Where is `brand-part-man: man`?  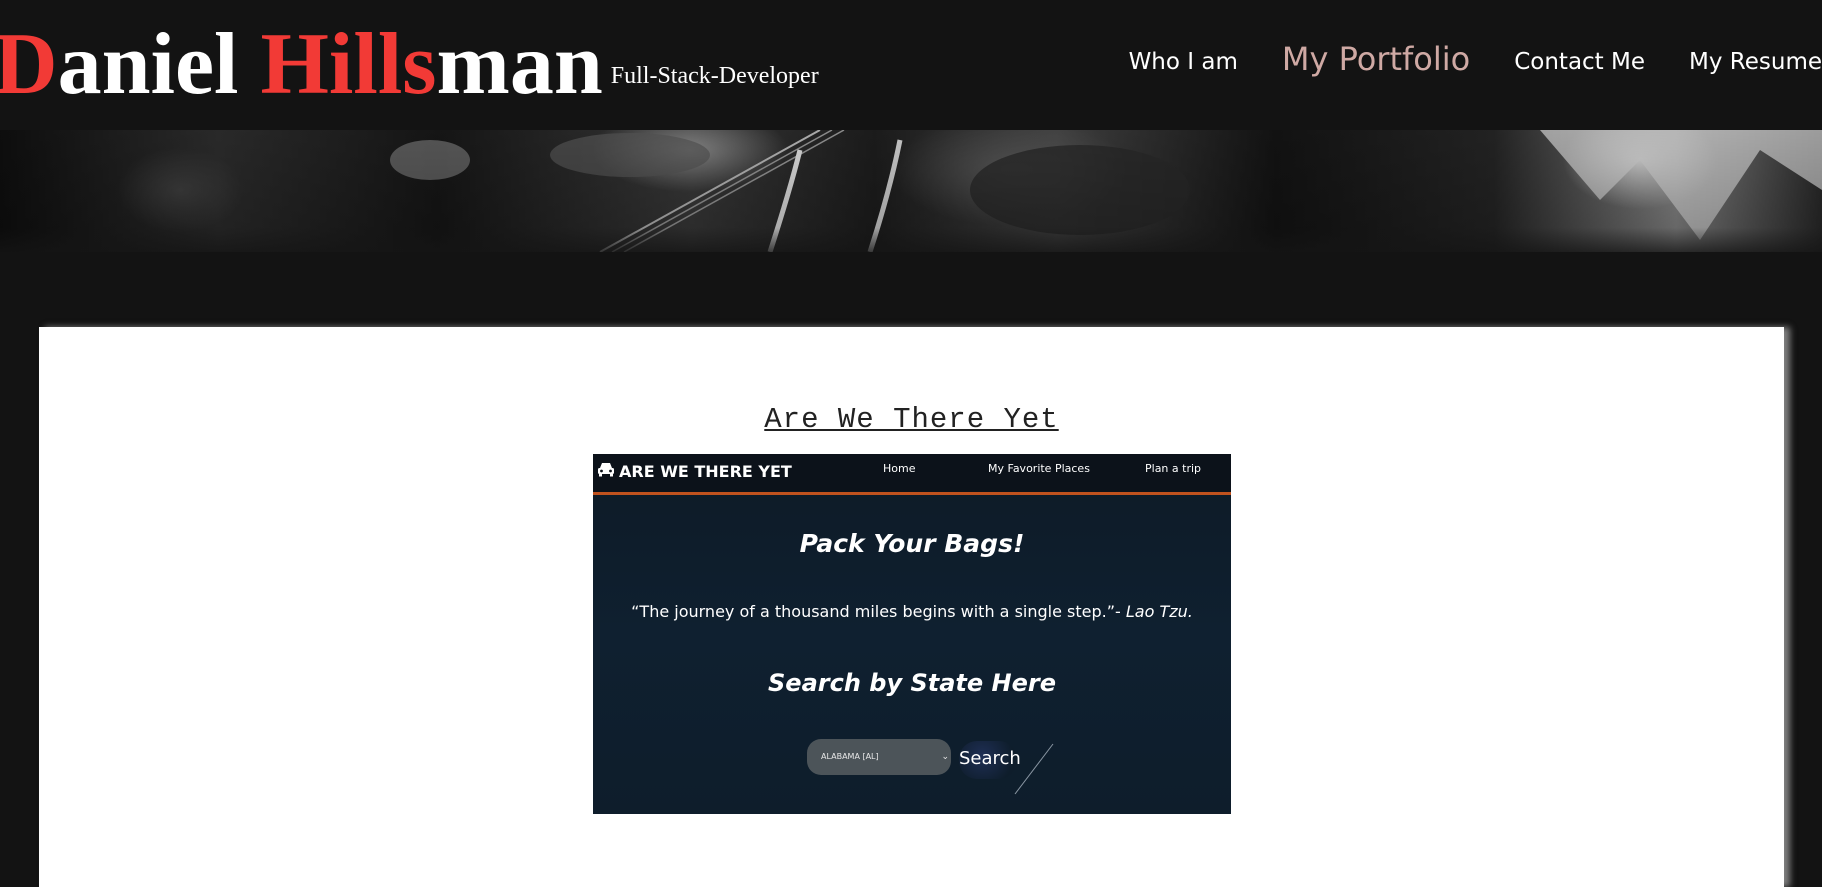
brand-part-man: man is located at coordinates (519, 64).